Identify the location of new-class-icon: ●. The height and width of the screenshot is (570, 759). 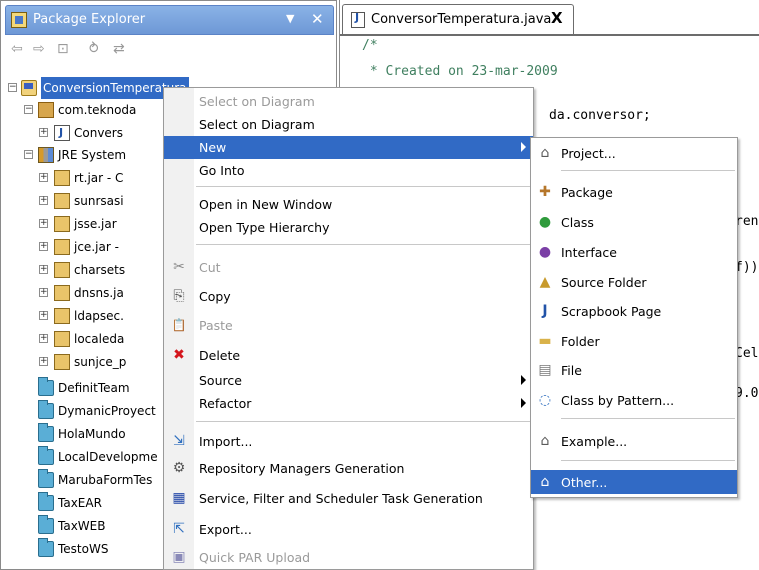
(545, 222).